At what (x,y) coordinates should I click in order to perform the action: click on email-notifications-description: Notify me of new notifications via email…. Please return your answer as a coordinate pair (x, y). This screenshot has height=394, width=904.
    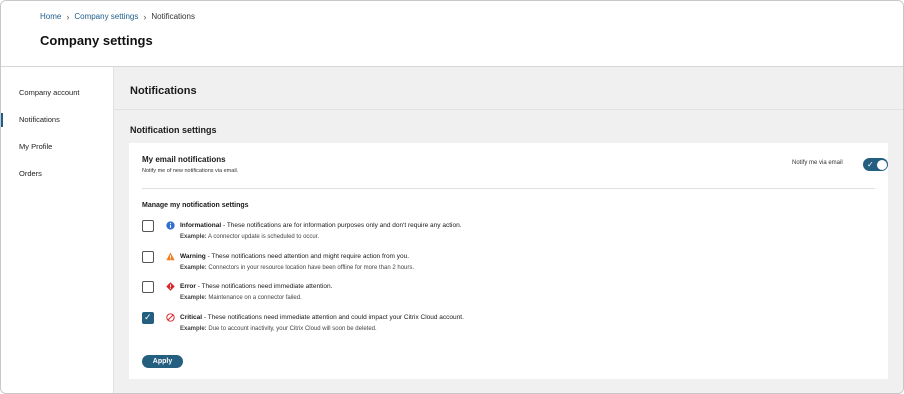
    Looking at the image, I should click on (190, 171).